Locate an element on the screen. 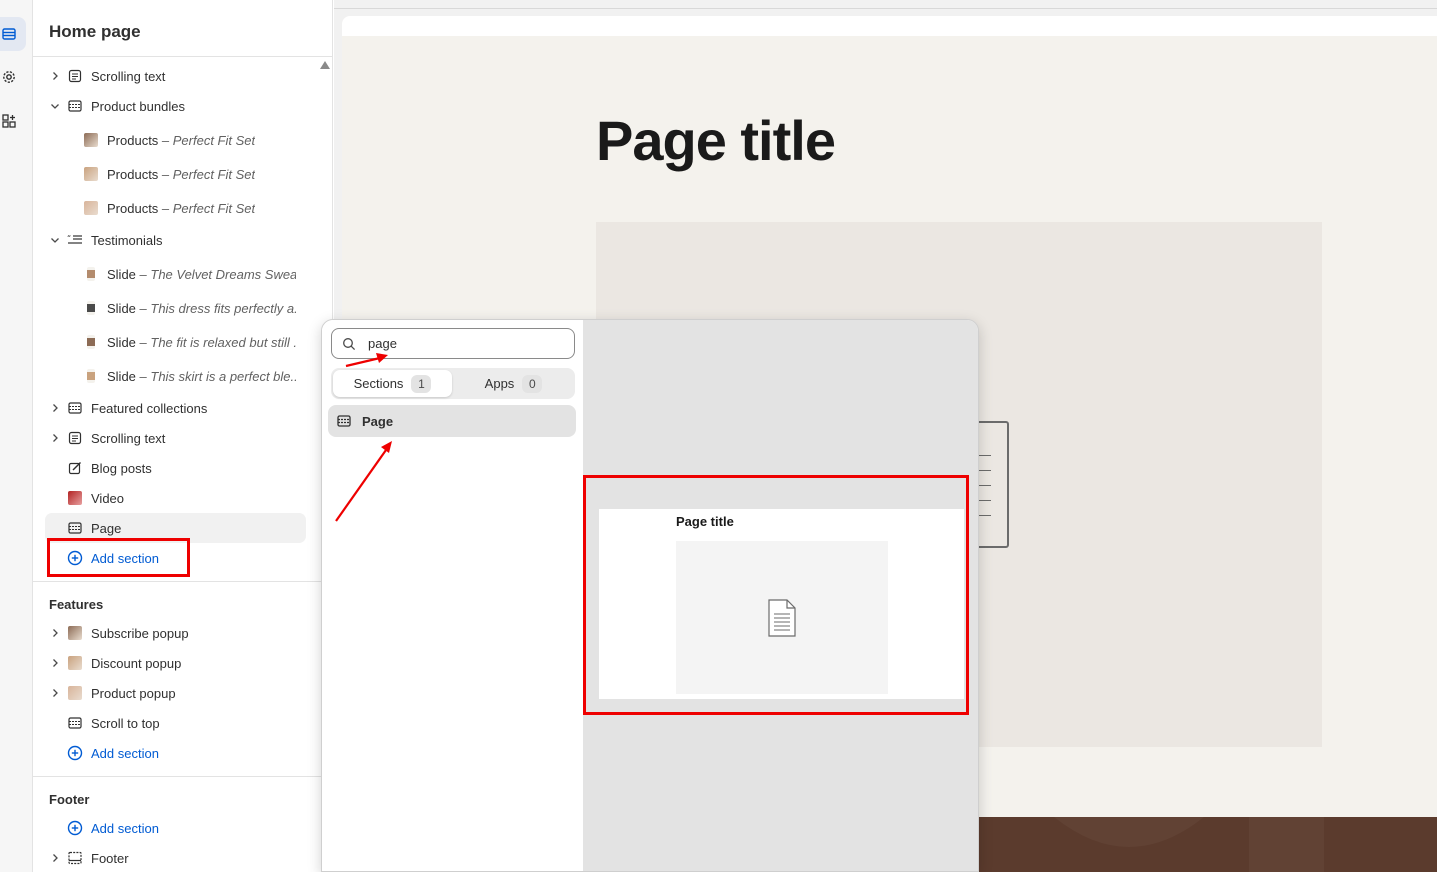 This screenshot has height=872, width=1437. footer-icon is located at coordinates (75, 858).